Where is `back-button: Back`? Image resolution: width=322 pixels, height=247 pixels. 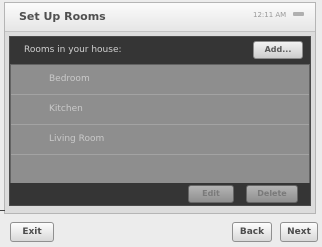
back-button: Back is located at coordinates (252, 232).